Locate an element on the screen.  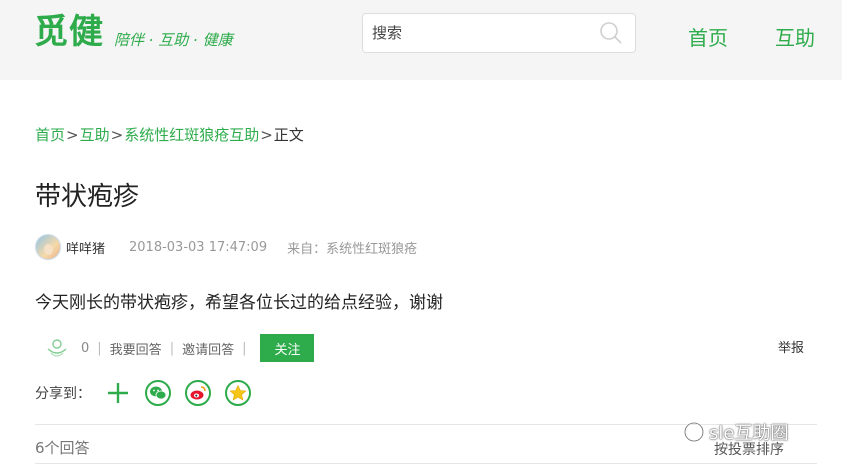
share-bar: 分享到： is located at coordinates (150, 393).